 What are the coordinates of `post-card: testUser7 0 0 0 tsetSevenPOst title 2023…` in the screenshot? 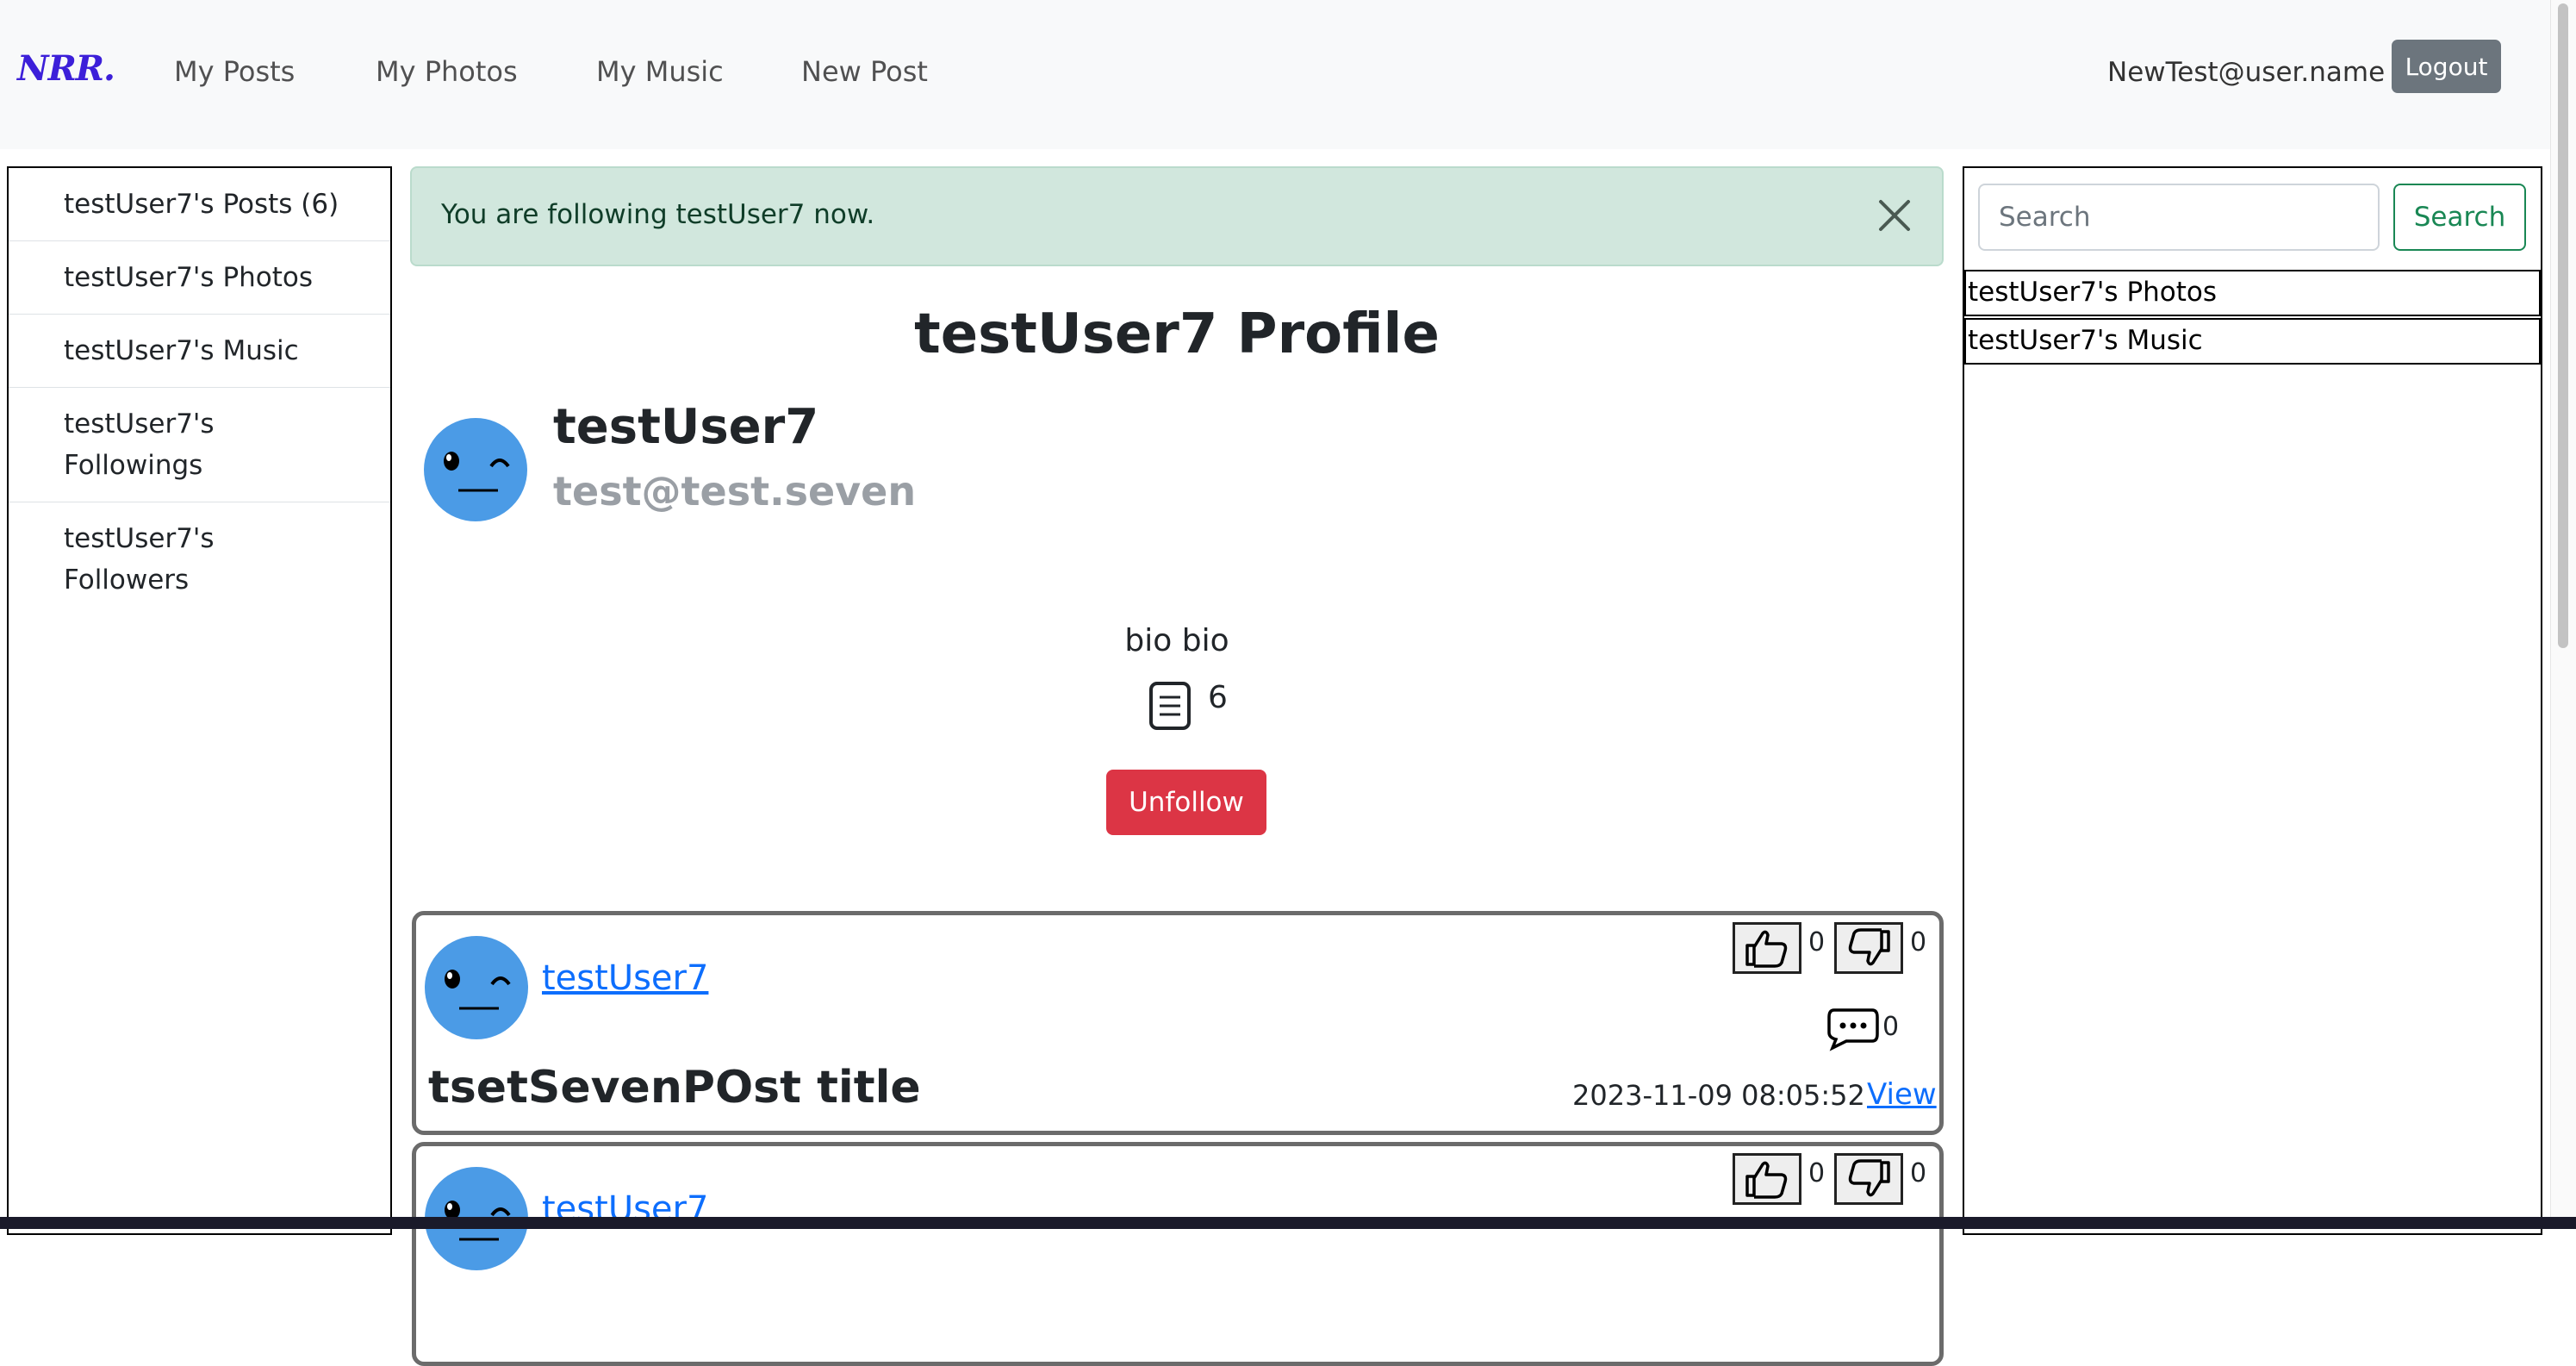 It's located at (1178, 1023).